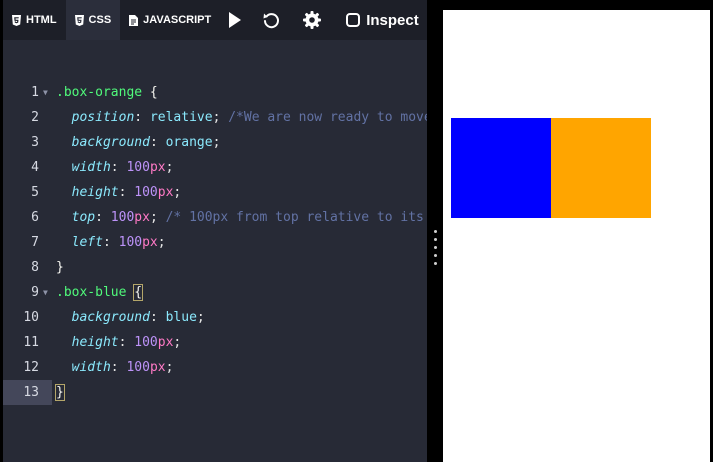 The width and height of the screenshot is (713, 462). Describe the element at coordinates (35, 267) in the screenshot. I see `line-number: 8` at that location.